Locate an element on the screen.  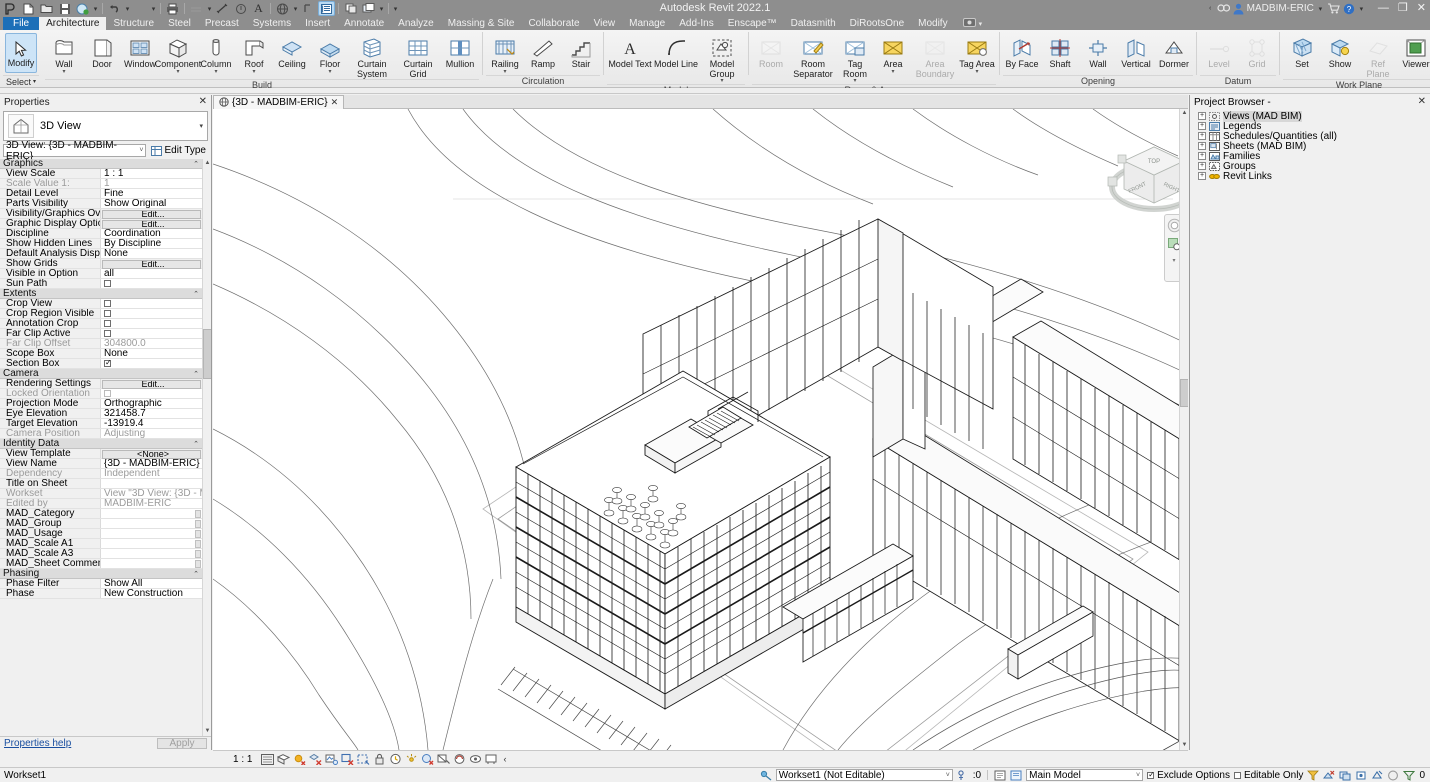
editing-requests-icon is located at coordinates (963, 775).